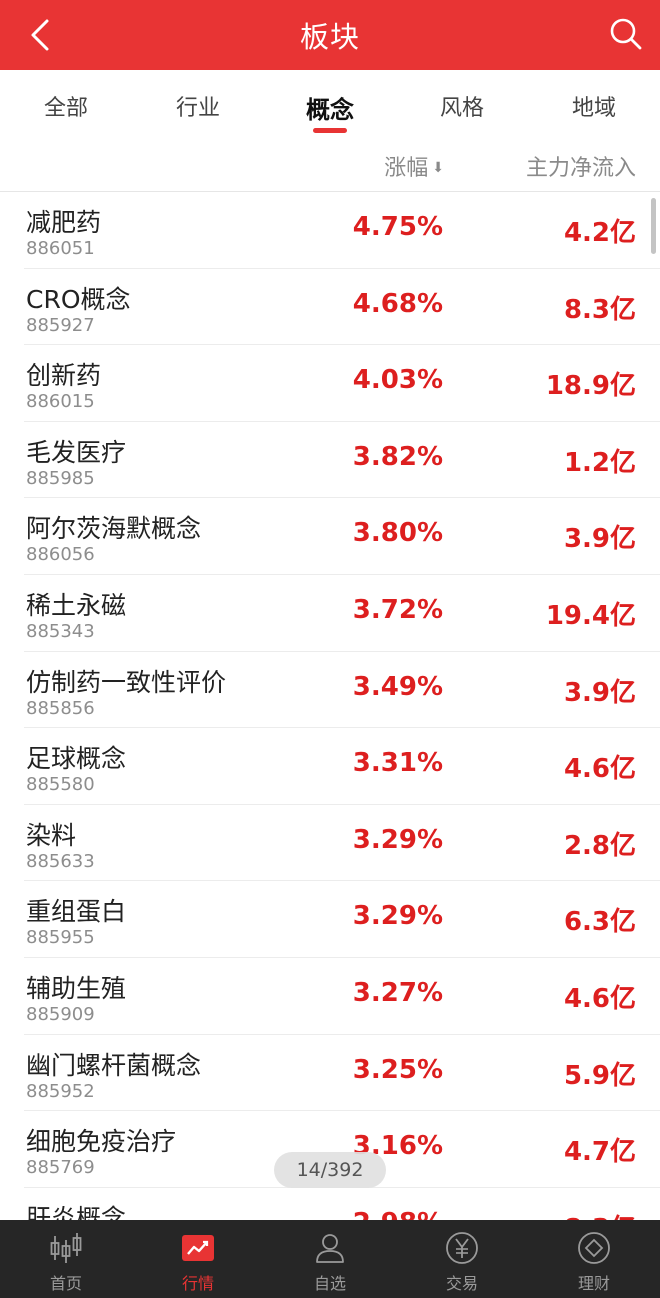 The image size is (660, 1298). What do you see at coordinates (342, 1204) in the screenshot?
I see `sector-row: 肝炎概念 2.98% 8.3亿` at bounding box center [342, 1204].